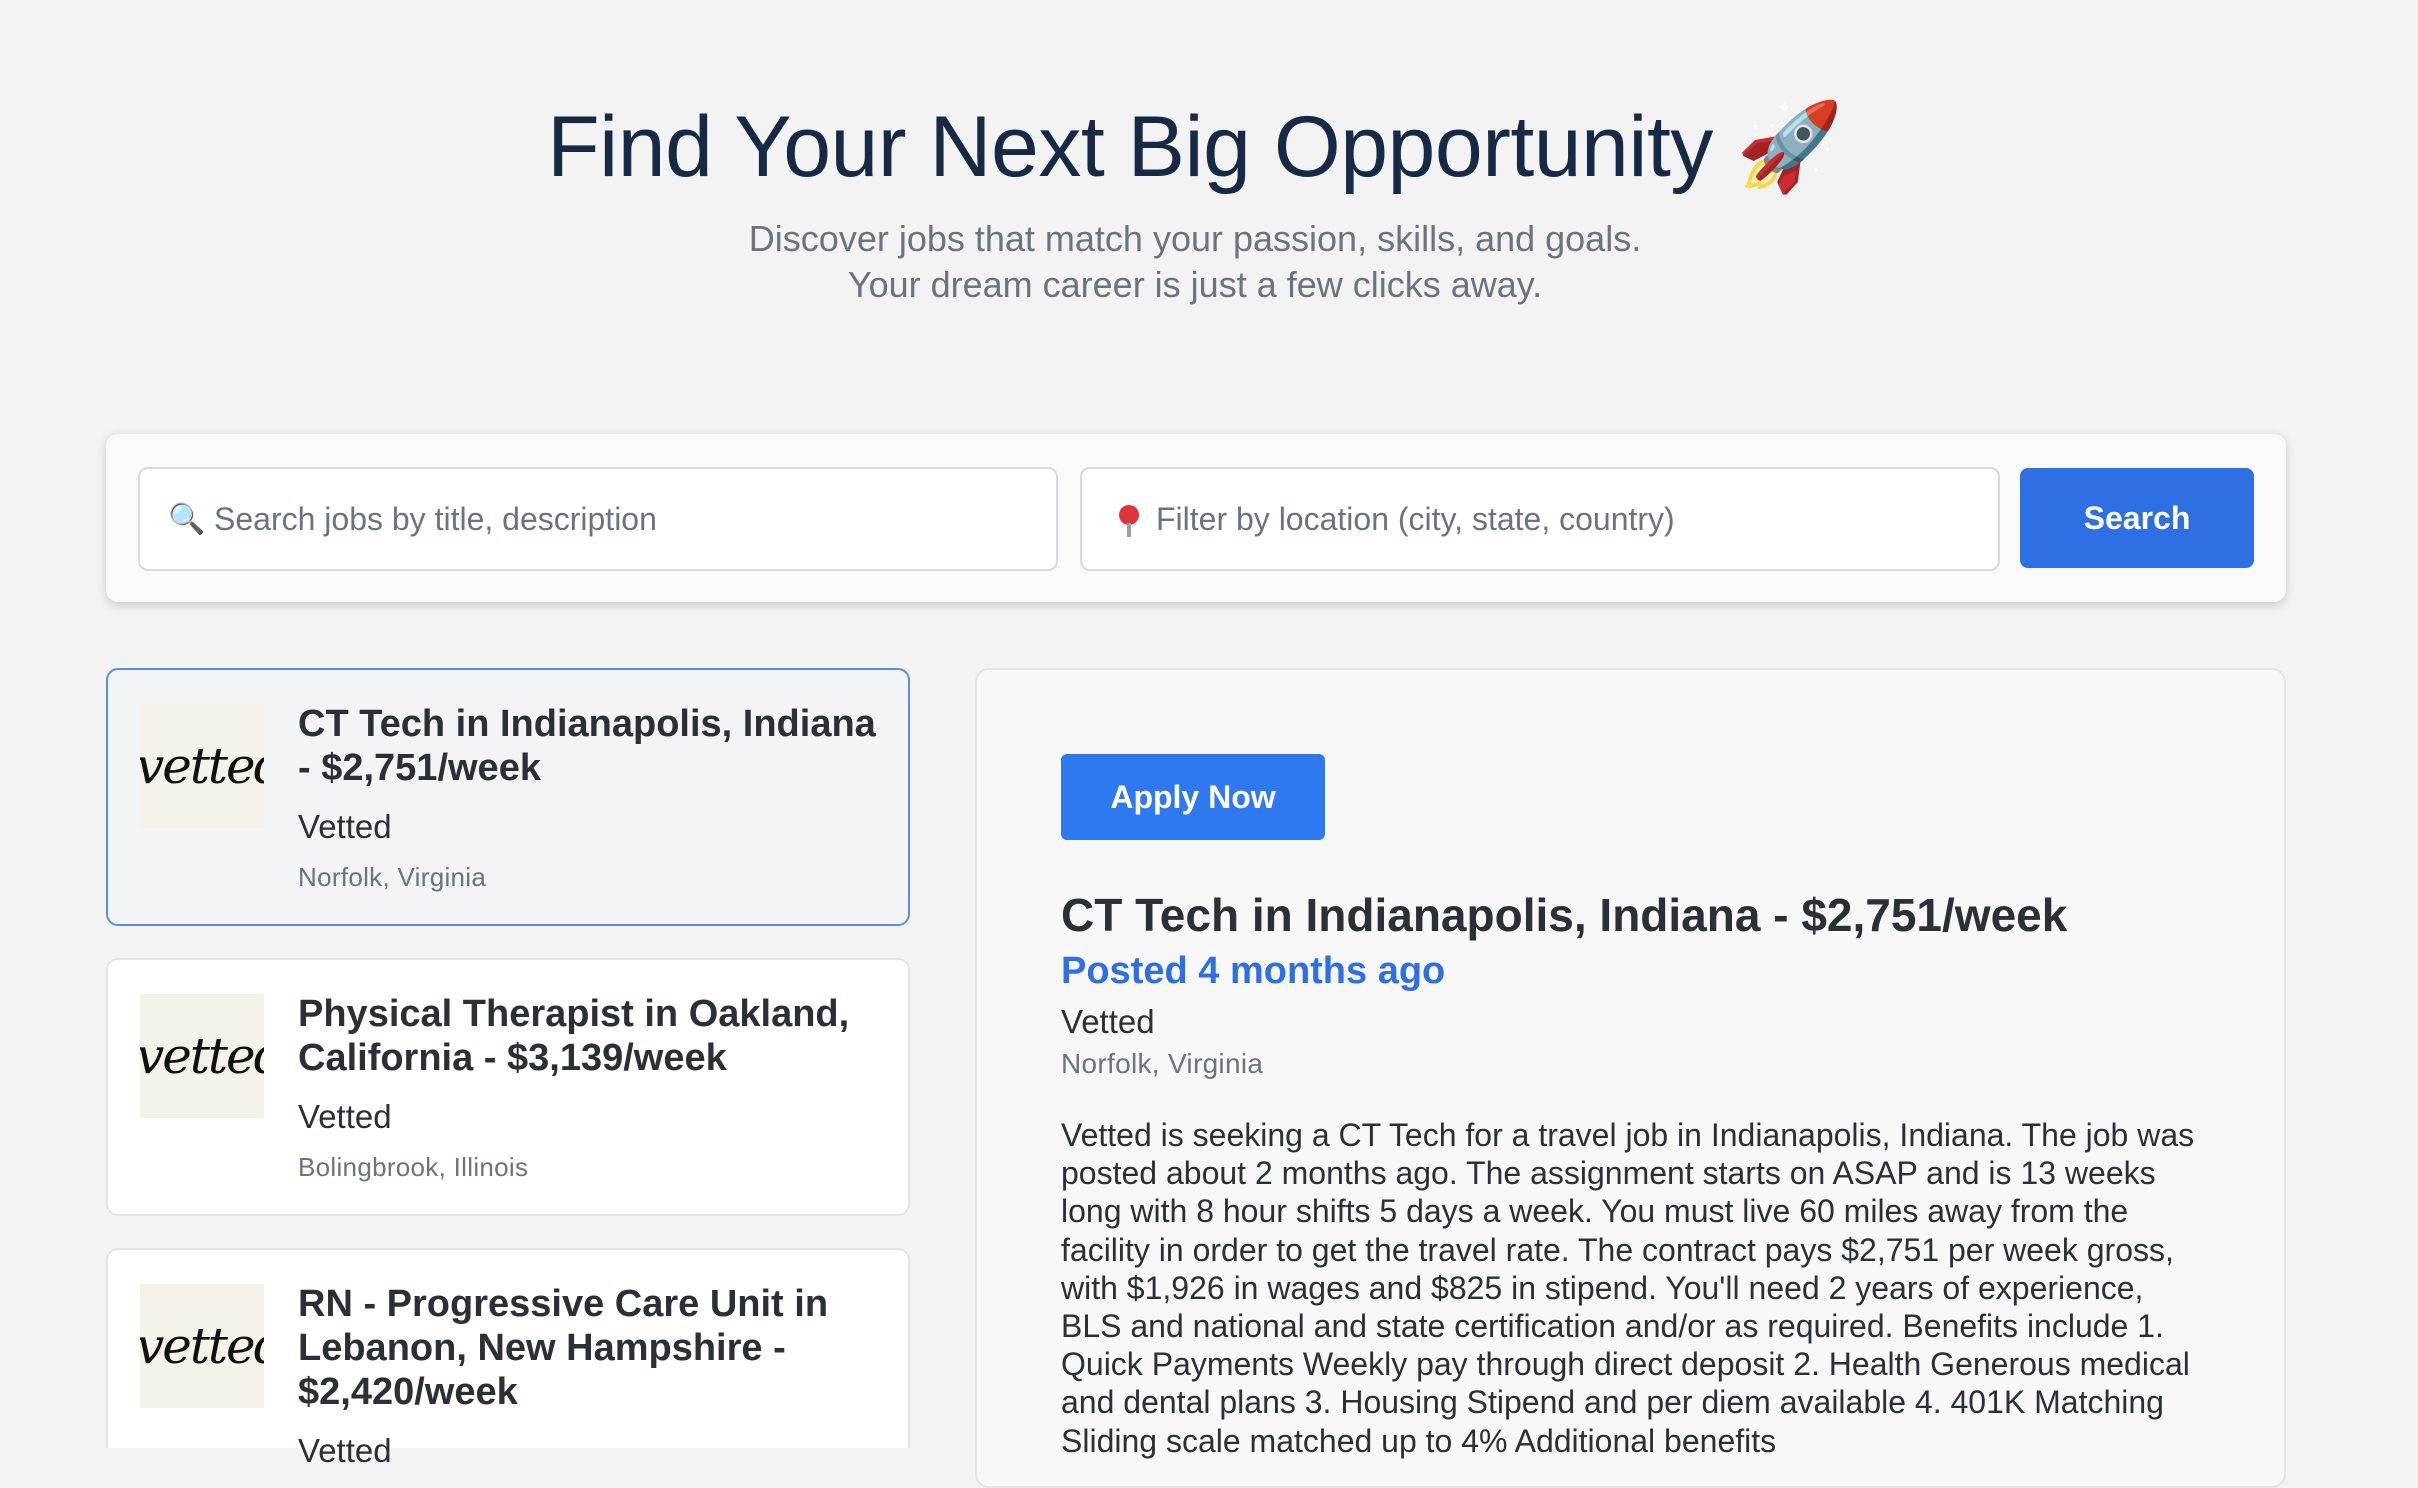 This screenshot has width=2418, height=1488. What do you see at coordinates (413, 1167) in the screenshot?
I see `job-location: Bolingbrook, Illinois` at bounding box center [413, 1167].